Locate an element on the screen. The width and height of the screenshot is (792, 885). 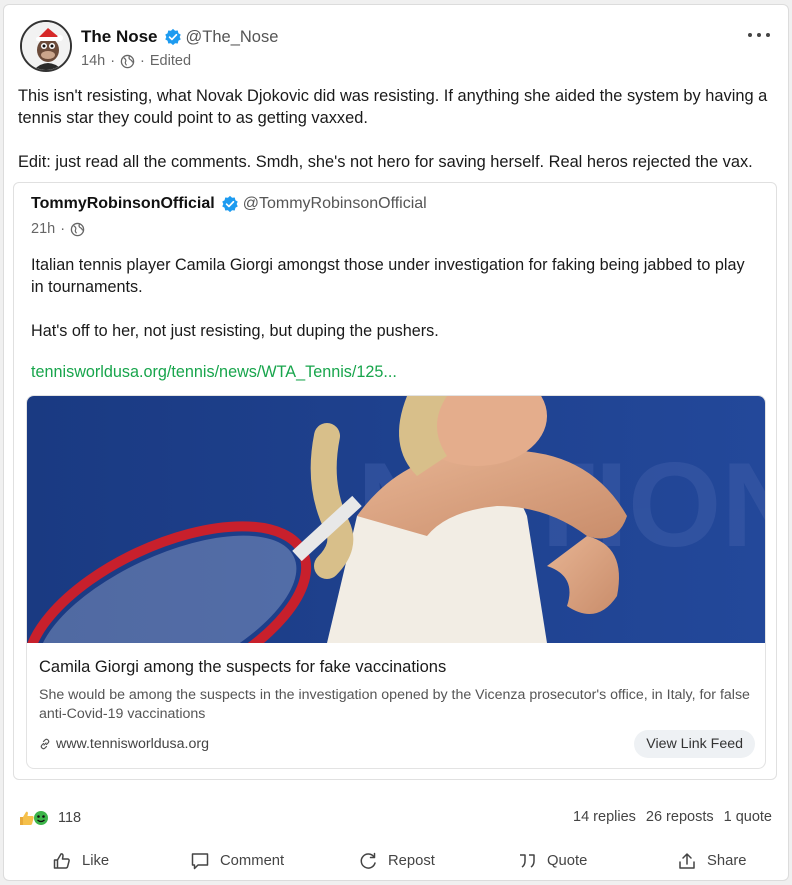
comment-icon is located at coordinates (200, 861).